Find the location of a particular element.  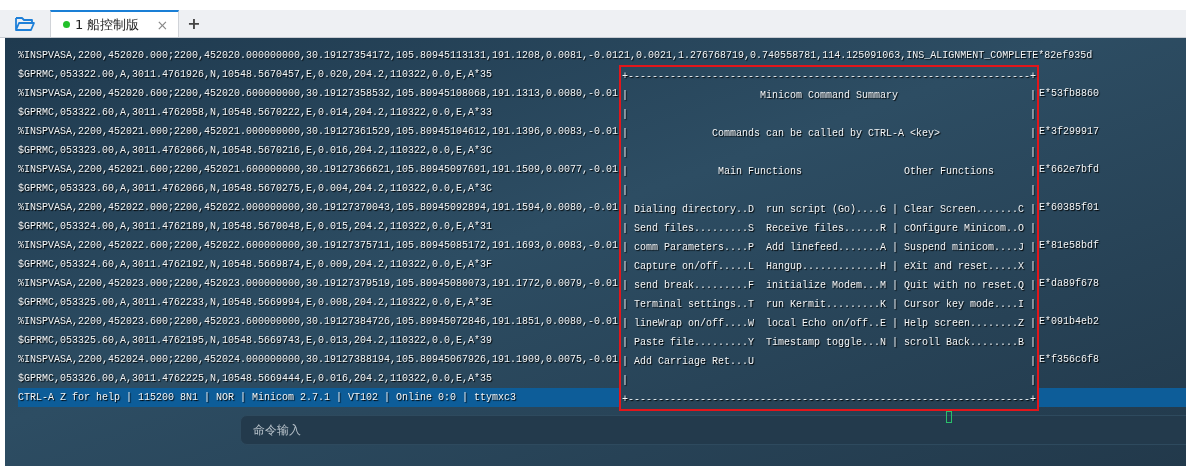

terminal-line: $GPRMC,053325.00,A,3011.4762233,N,10548.5669994,E,0.008,204.2,110322,0.0,E,A*3E is located at coordinates (255, 303).